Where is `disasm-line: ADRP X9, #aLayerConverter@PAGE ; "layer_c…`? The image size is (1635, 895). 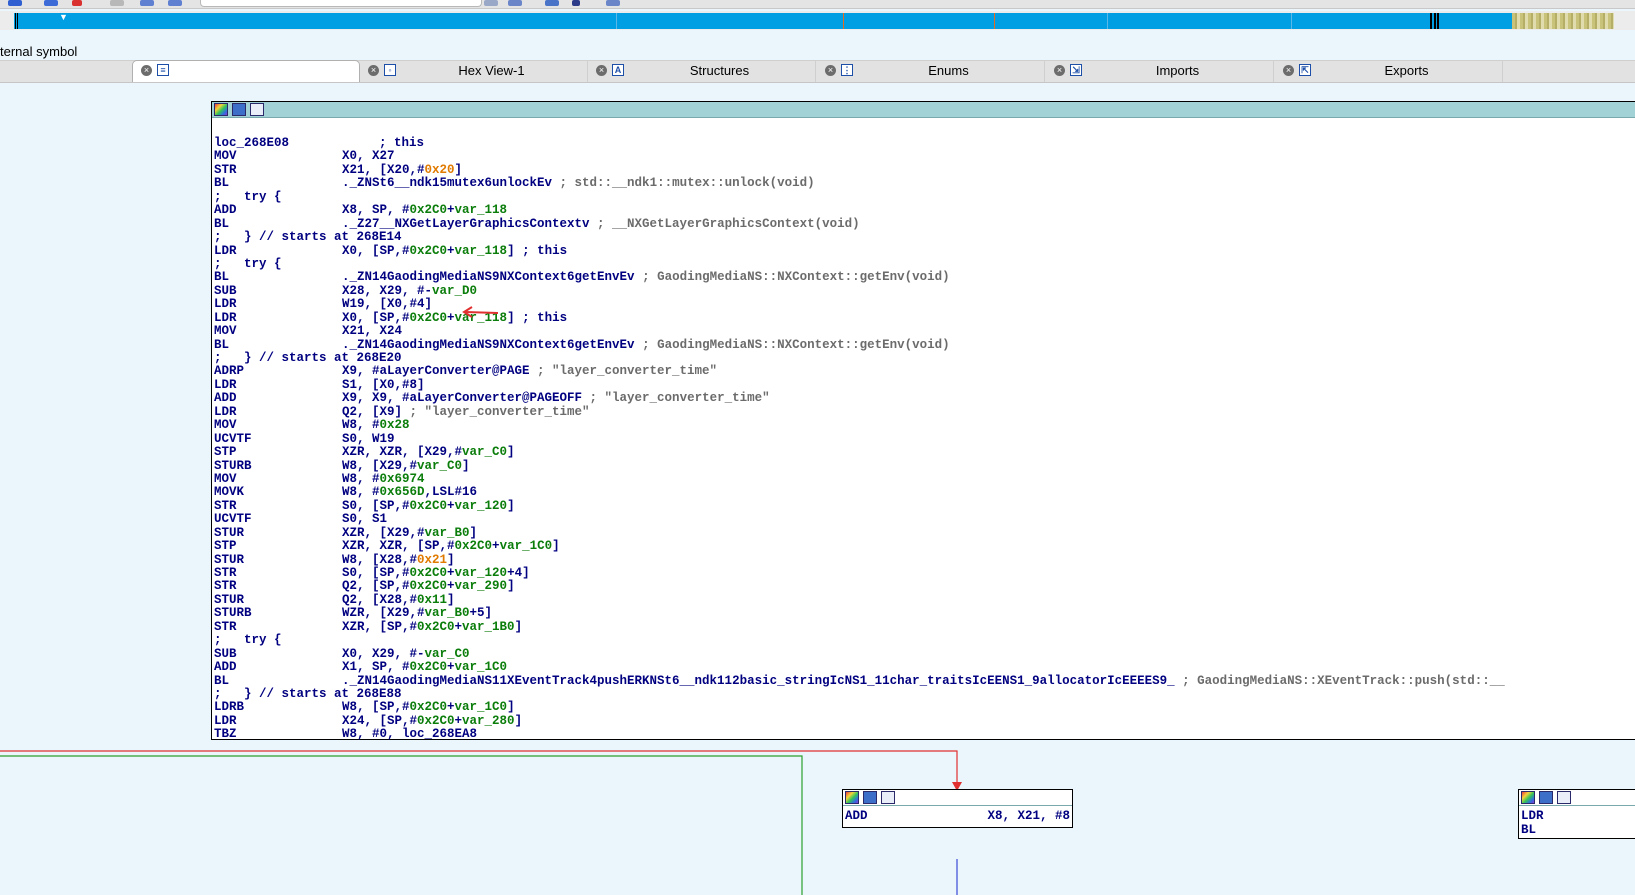
disasm-line: ADRP X9, #aLayerConverter@PAGE ; "layer_c… is located at coordinates (924, 371).